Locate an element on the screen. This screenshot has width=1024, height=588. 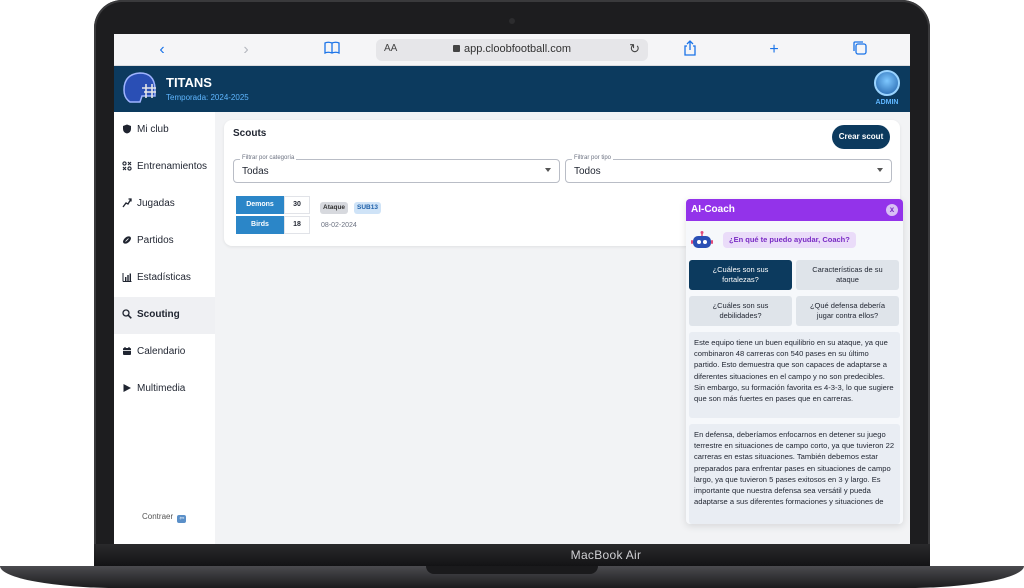
play-icon is located at coordinates (127, 388).